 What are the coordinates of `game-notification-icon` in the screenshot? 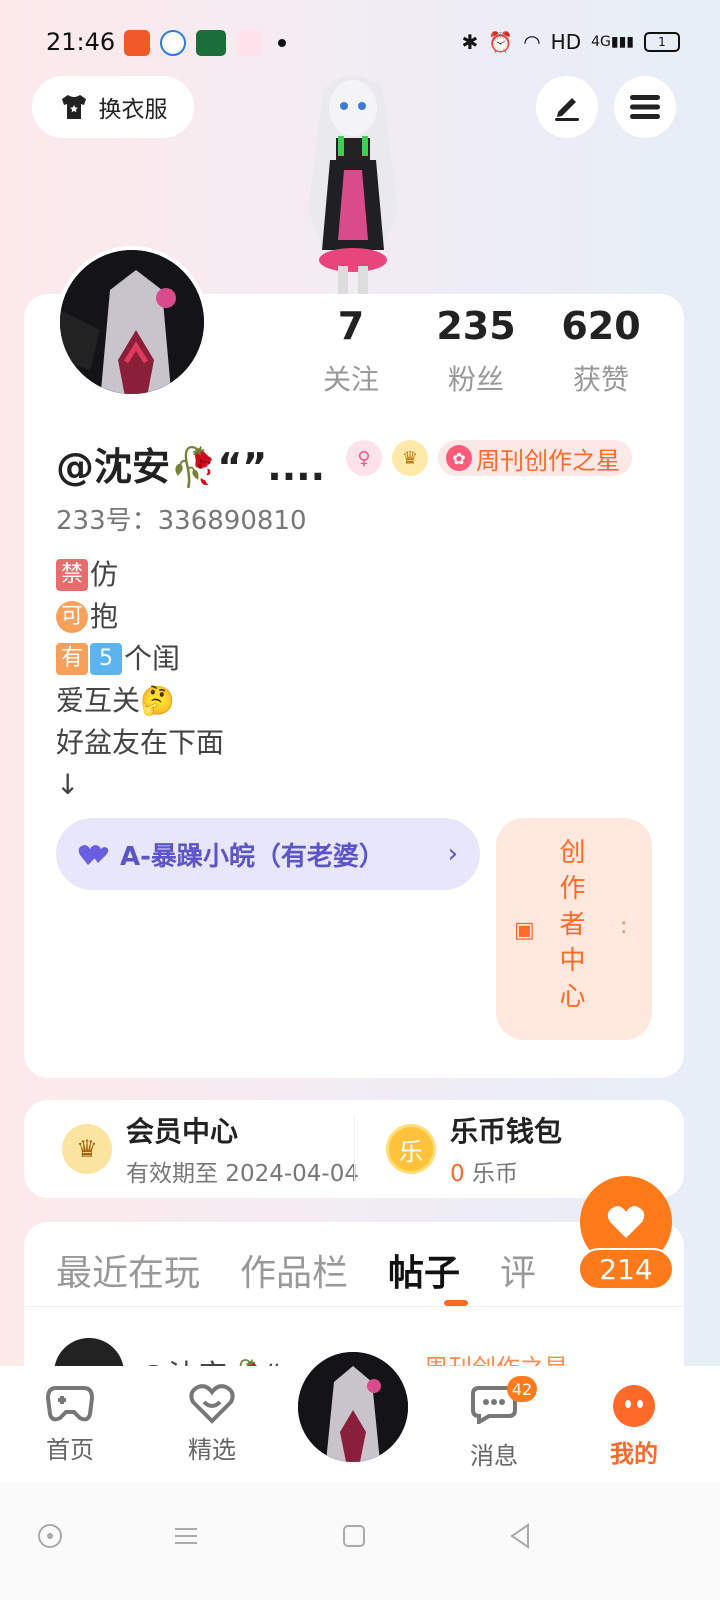 It's located at (249, 43).